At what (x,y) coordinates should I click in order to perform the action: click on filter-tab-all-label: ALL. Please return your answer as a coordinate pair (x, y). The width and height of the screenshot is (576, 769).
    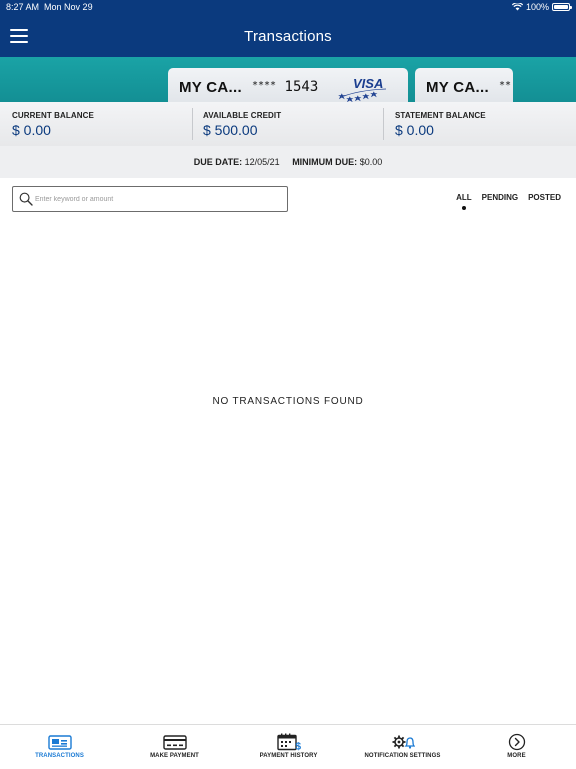
    Looking at the image, I should click on (464, 197).